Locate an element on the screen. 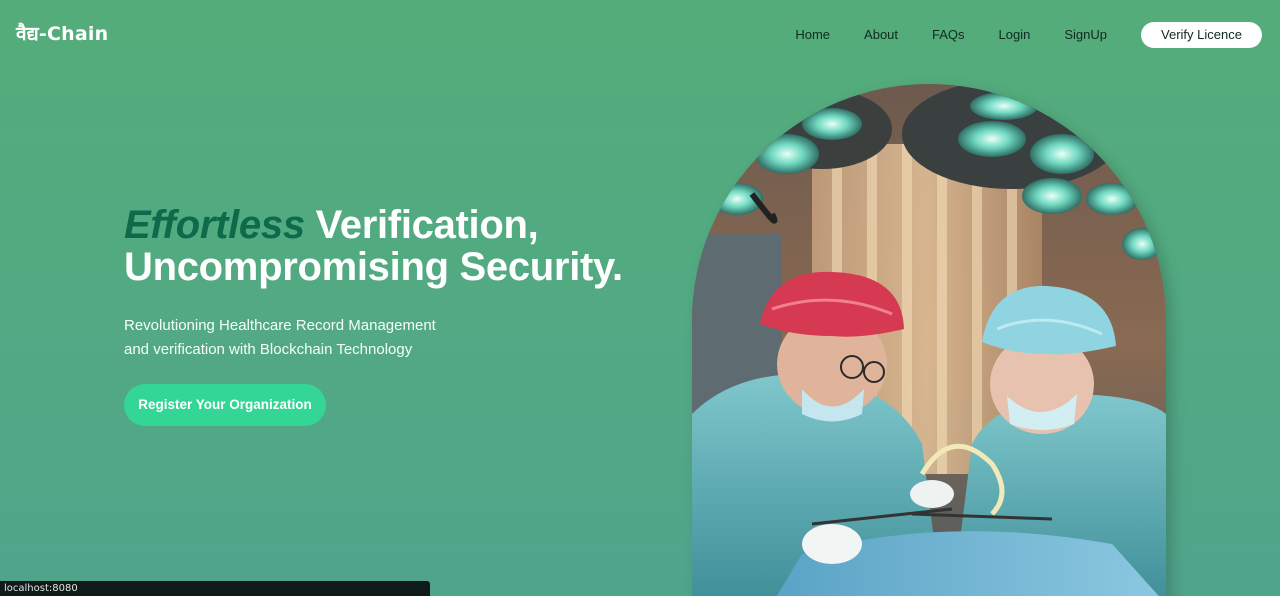  verify-licence-button: Verify Licence is located at coordinates (1201, 35).